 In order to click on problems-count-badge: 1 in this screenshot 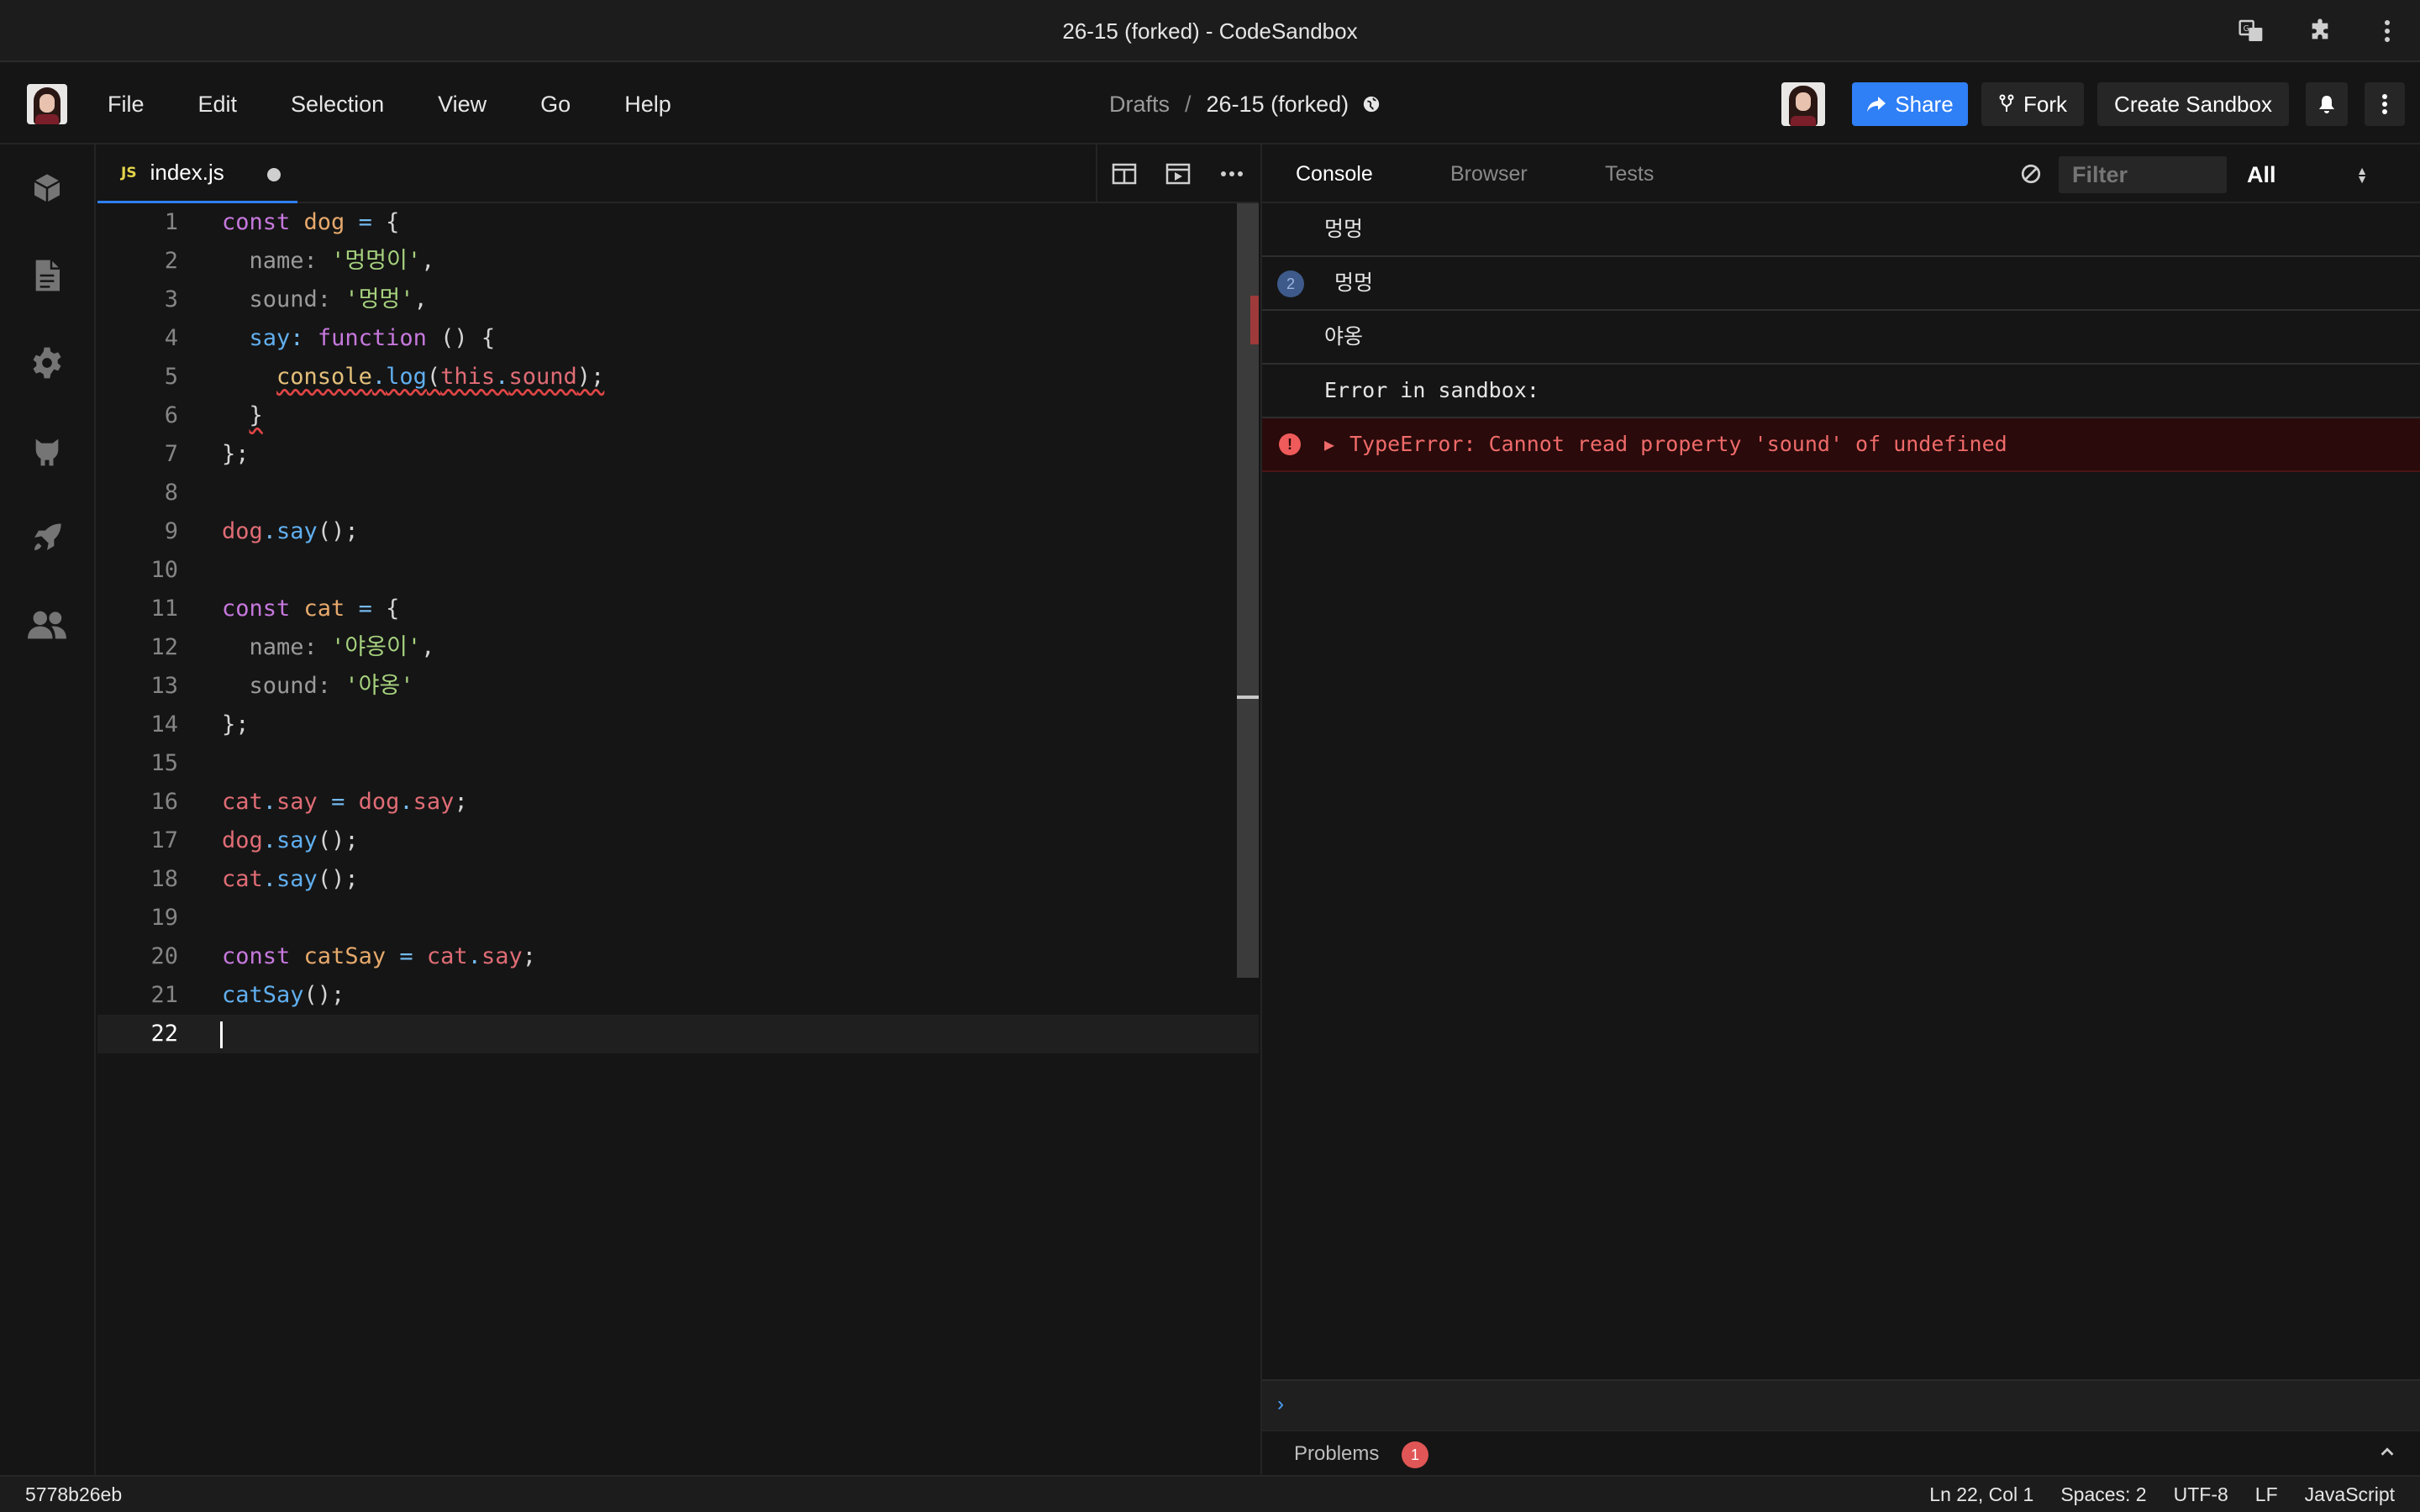, I will do `click(1415, 1454)`.